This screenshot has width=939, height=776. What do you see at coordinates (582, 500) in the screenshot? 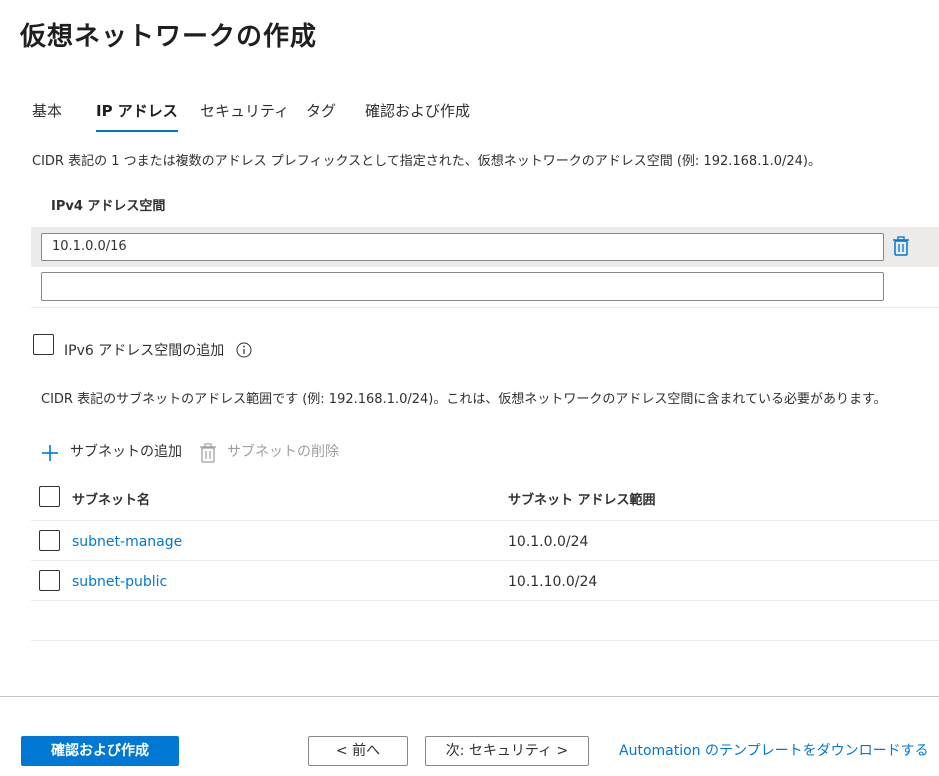
I see `column-header-address-range: サブネット アドレス範囲` at bounding box center [582, 500].